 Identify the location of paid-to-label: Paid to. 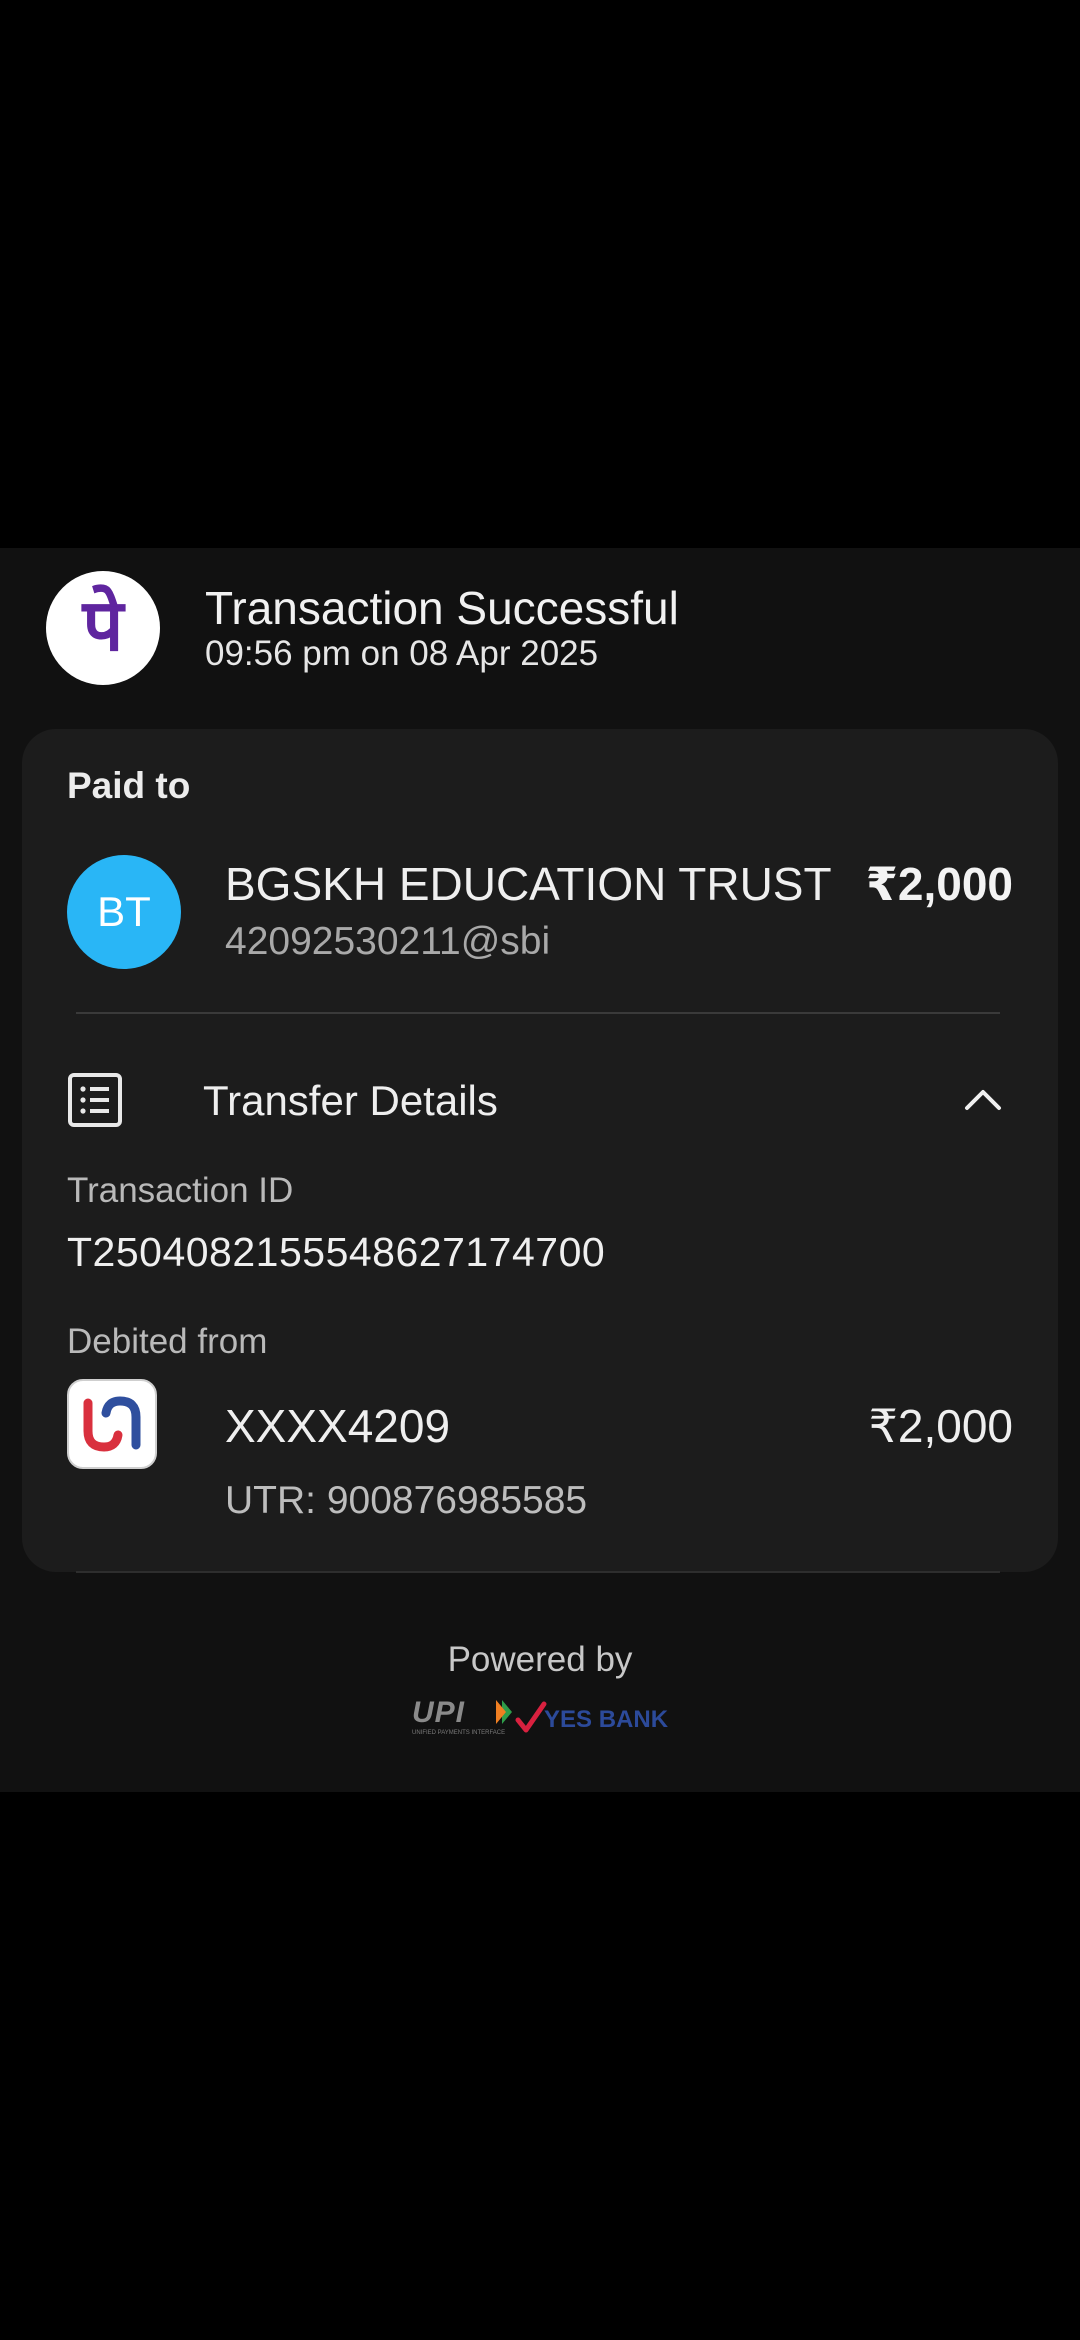
(129, 785).